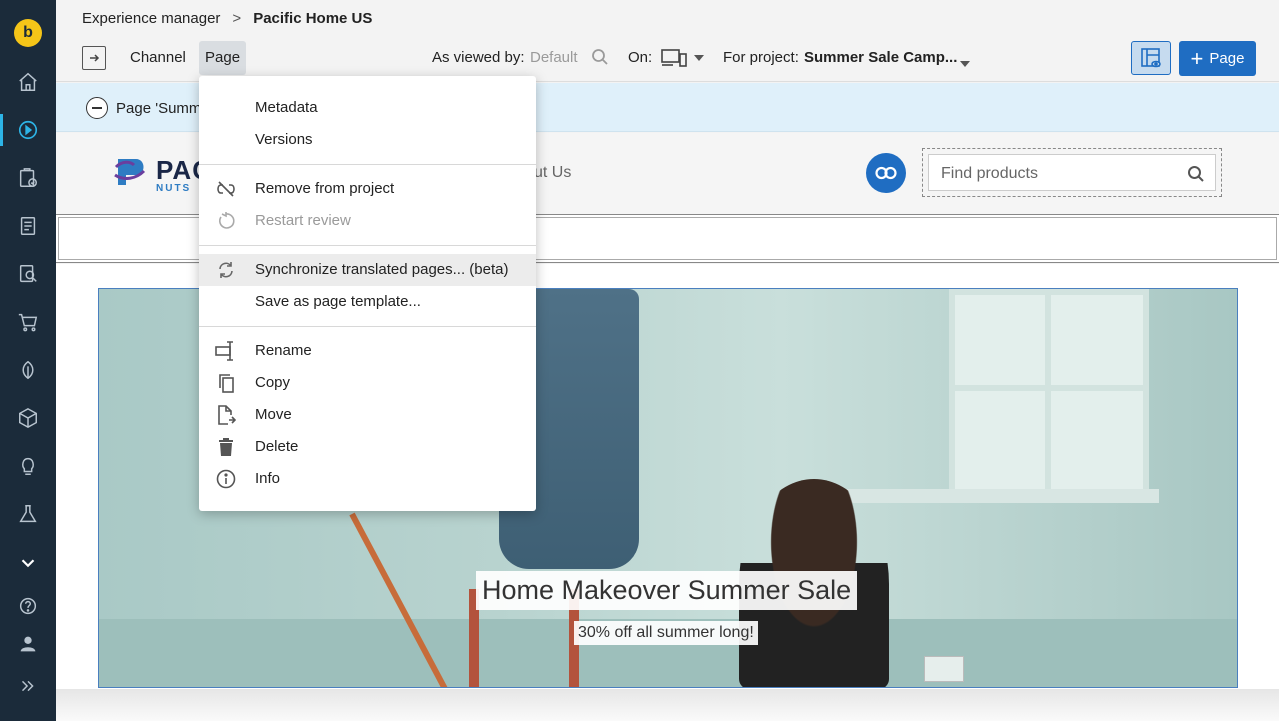 This screenshot has height=721, width=1279. I want to click on menu-item-versions: Versions, so click(367, 140).